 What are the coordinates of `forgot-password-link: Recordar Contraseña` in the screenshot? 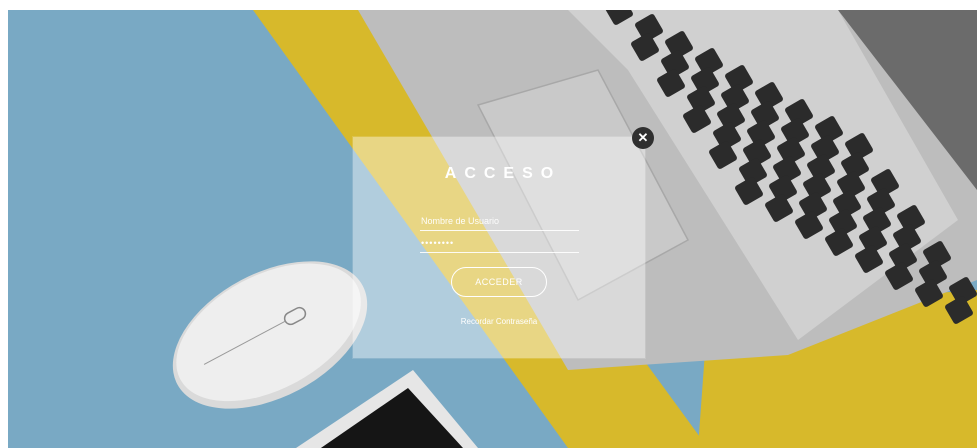 It's located at (499, 321).